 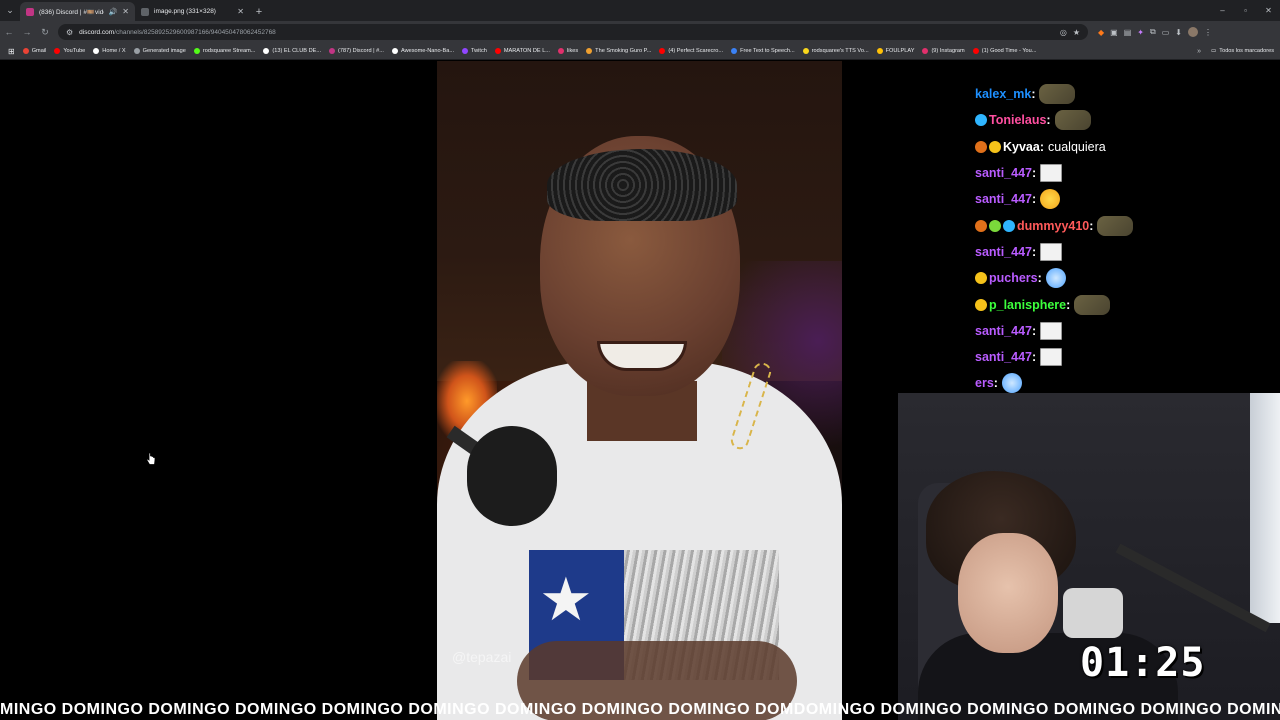 What do you see at coordinates (185, 11) in the screenshot?
I see `tab-title: image.png (331×328)` at bounding box center [185, 11].